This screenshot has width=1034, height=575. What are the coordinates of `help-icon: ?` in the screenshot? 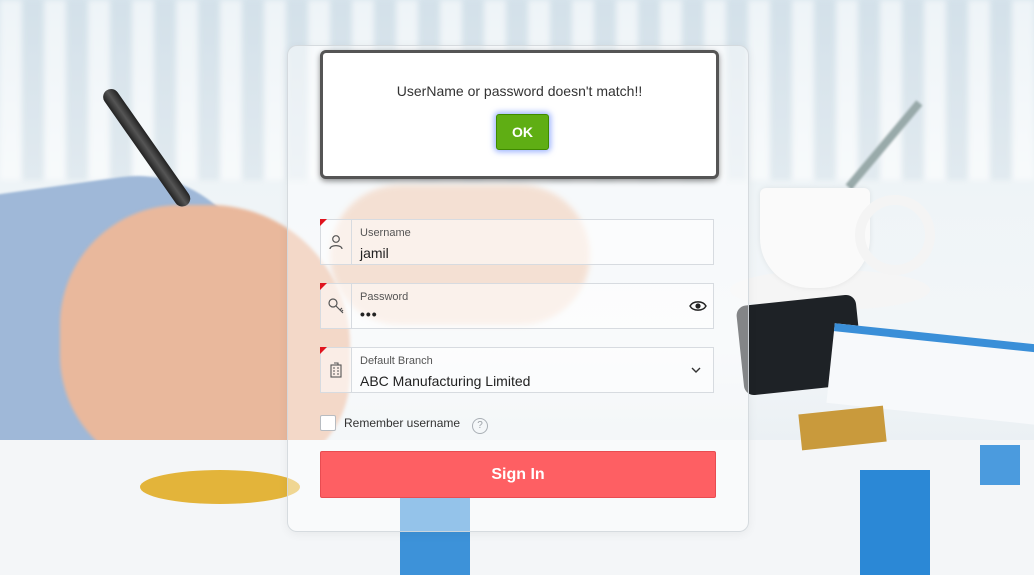 It's located at (480, 426).